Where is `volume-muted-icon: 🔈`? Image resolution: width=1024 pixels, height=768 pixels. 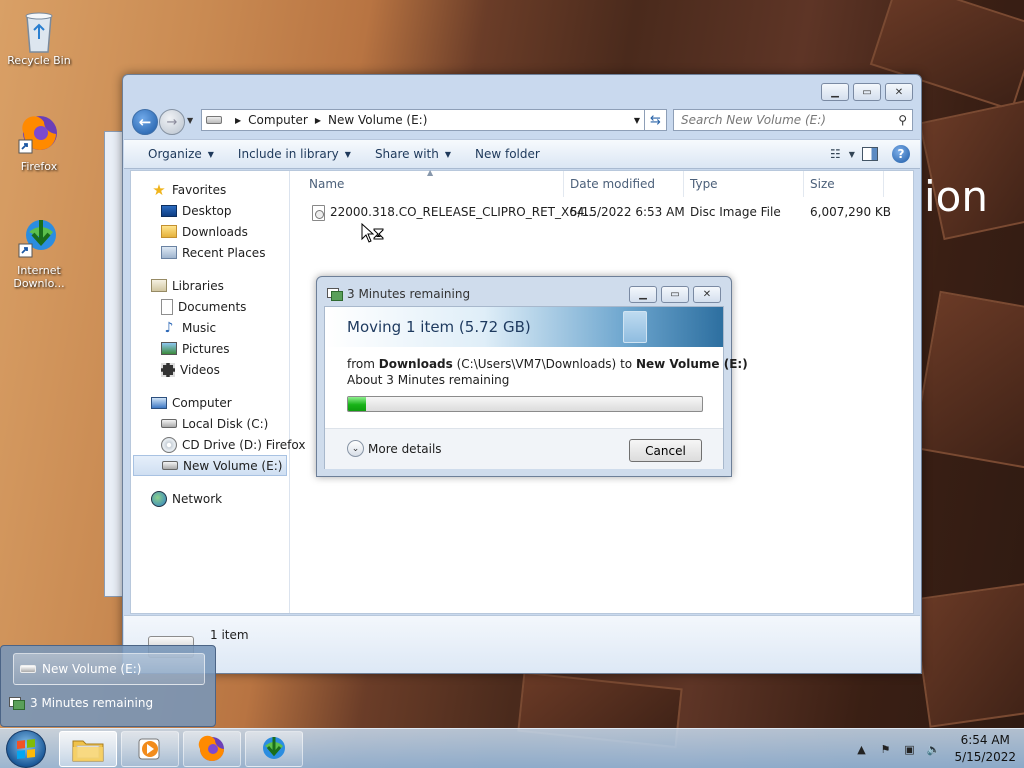 volume-muted-icon: 🔈 is located at coordinates (933, 749).